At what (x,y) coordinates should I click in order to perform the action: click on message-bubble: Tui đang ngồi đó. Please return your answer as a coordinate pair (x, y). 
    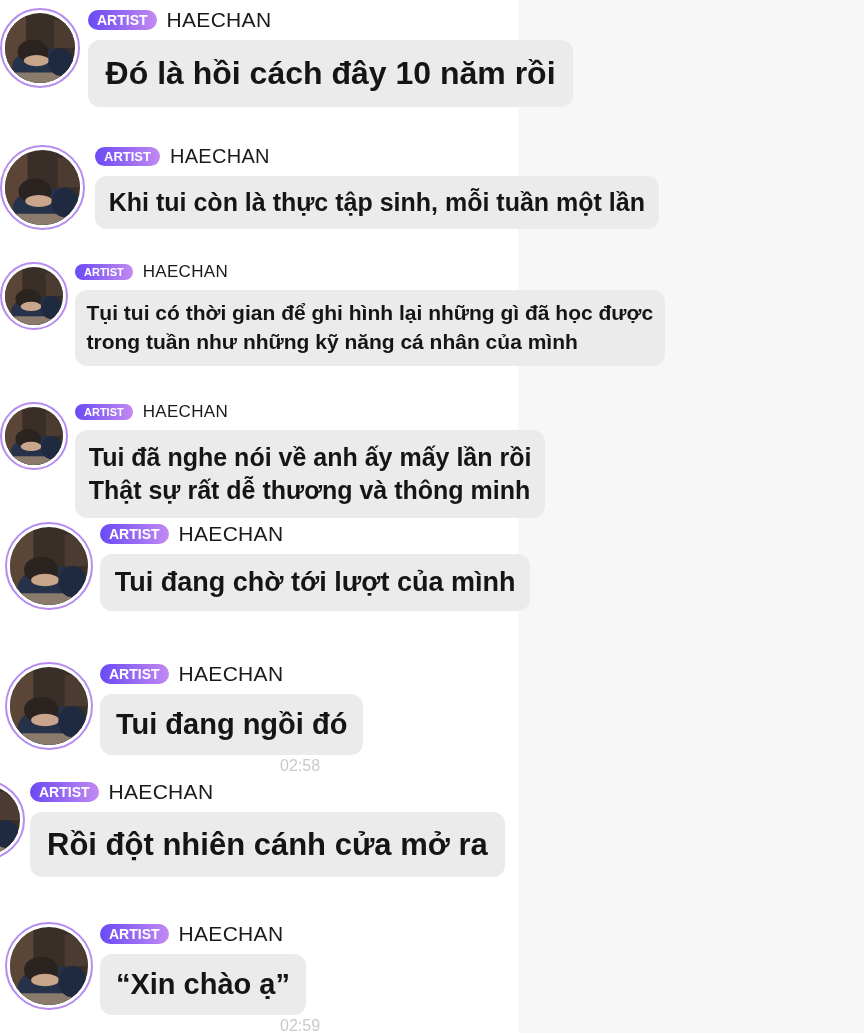
    Looking at the image, I should click on (232, 724).